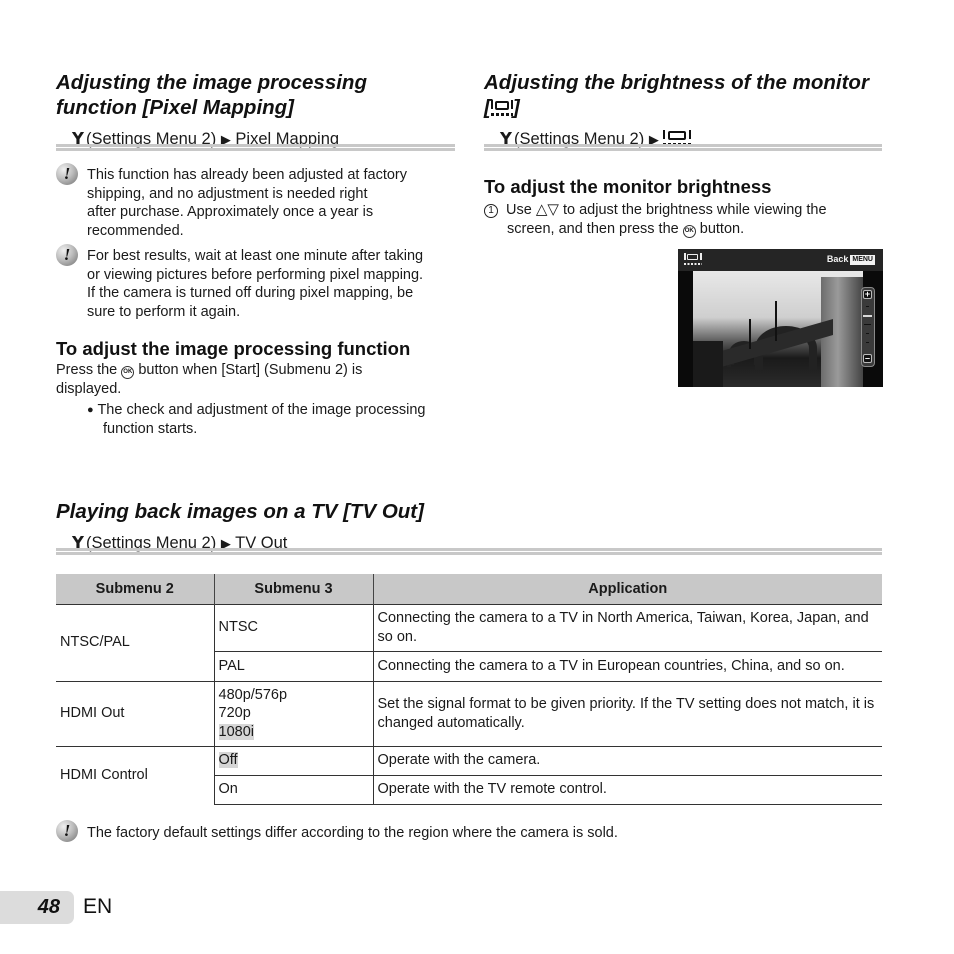 This screenshot has height=954, width=954. What do you see at coordinates (862, 260) in the screenshot?
I see `menu-button-icon: MENU` at bounding box center [862, 260].